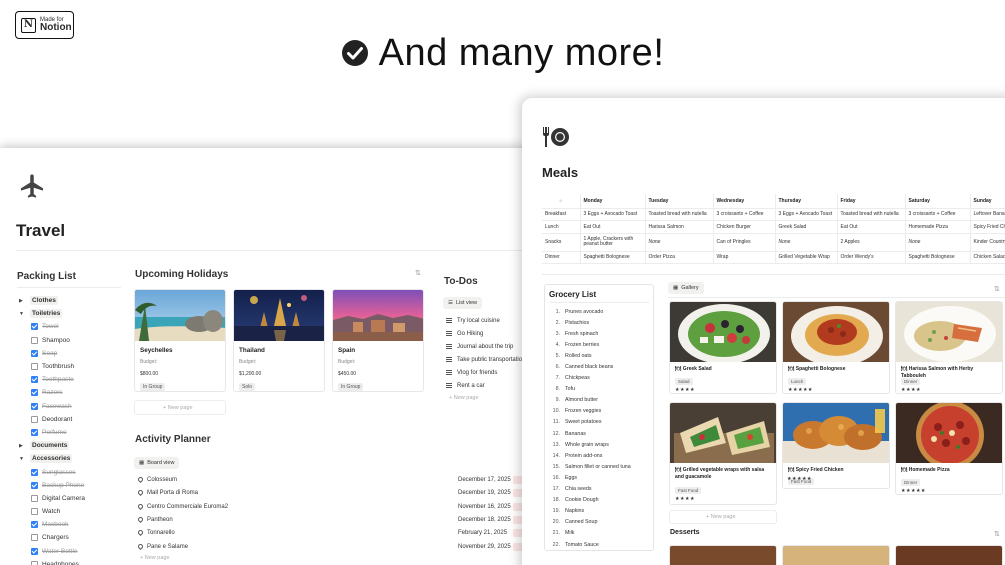 The image size is (1005, 565). What do you see at coordinates (157, 463) in the screenshot?
I see `board-view-tab: ▦ Board view` at bounding box center [157, 463].